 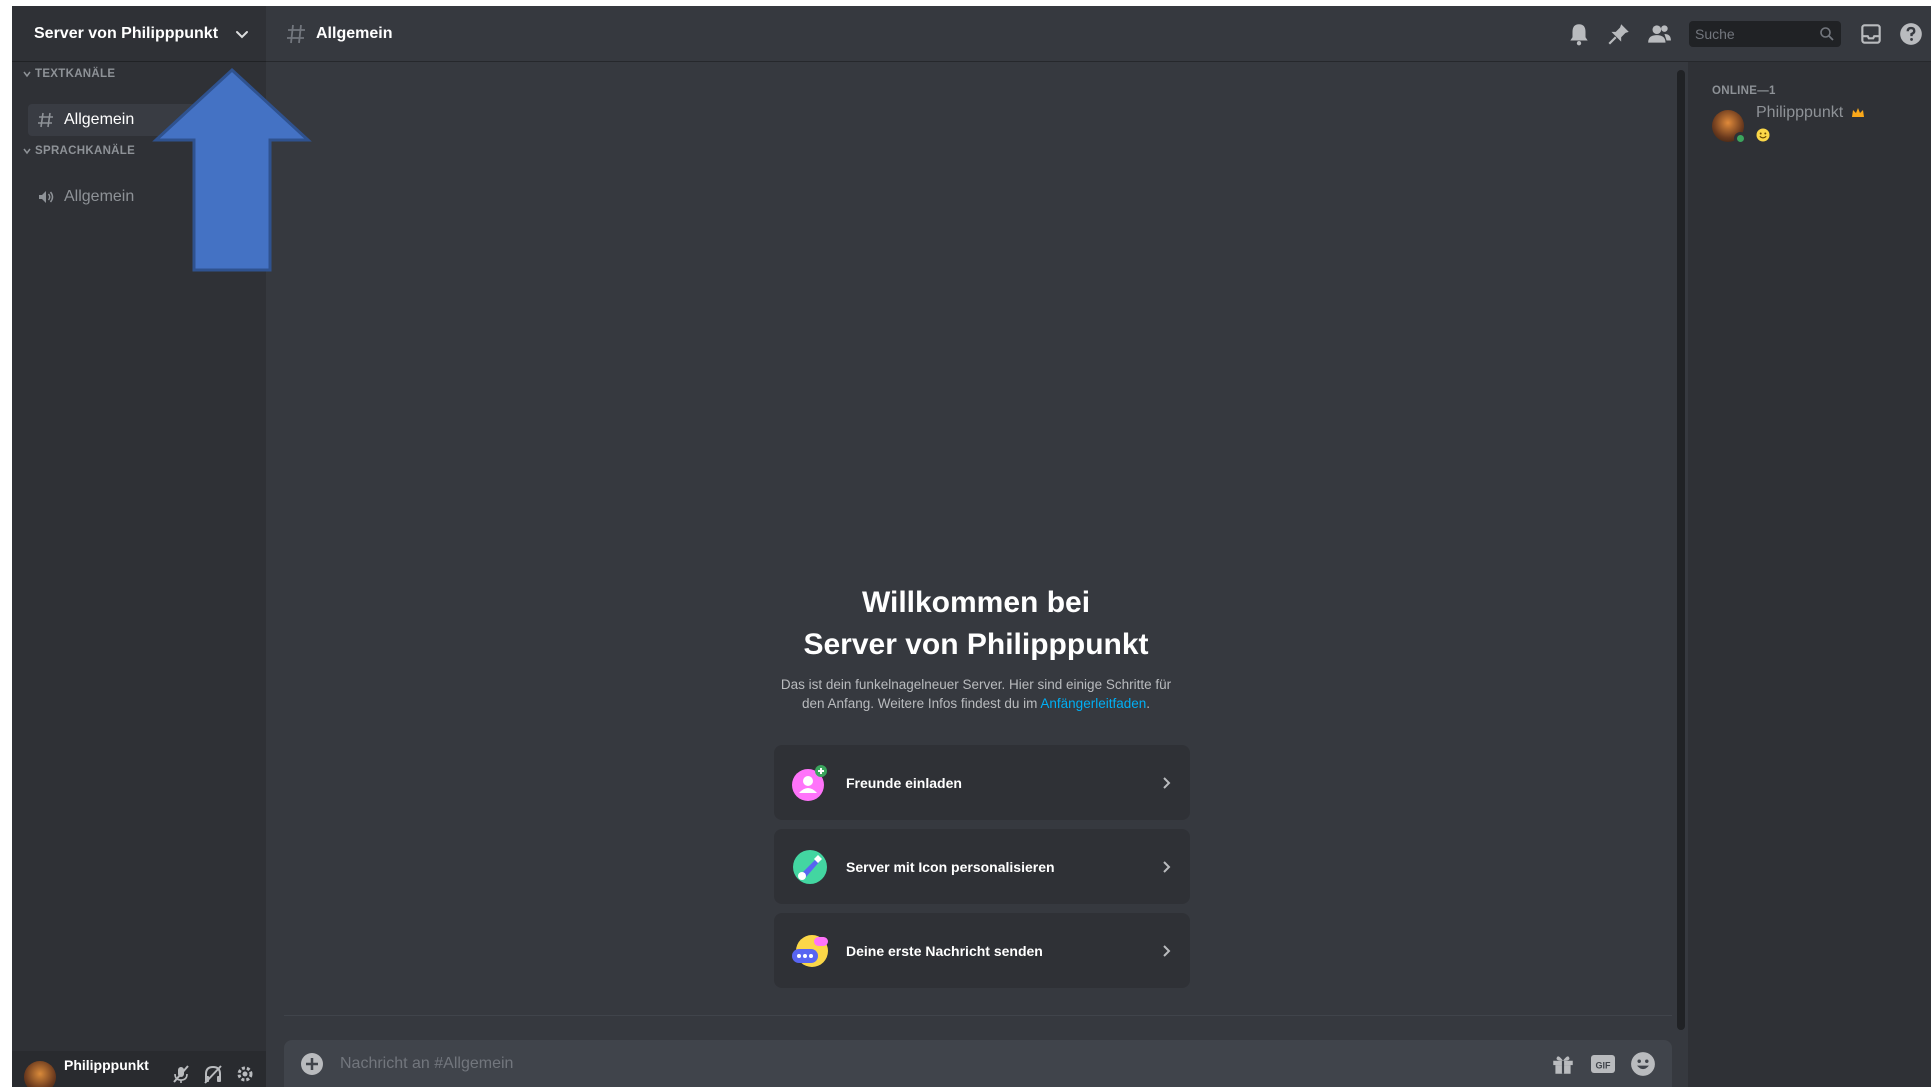 What do you see at coordinates (1579, 34) in the screenshot?
I see `bell-icon` at bounding box center [1579, 34].